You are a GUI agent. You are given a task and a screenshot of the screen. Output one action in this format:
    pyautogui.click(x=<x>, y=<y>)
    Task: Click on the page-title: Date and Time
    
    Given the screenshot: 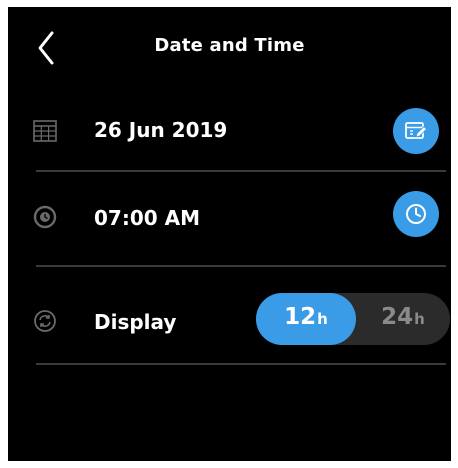 What is the action you would take?
    pyautogui.click(x=229, y=45)
    